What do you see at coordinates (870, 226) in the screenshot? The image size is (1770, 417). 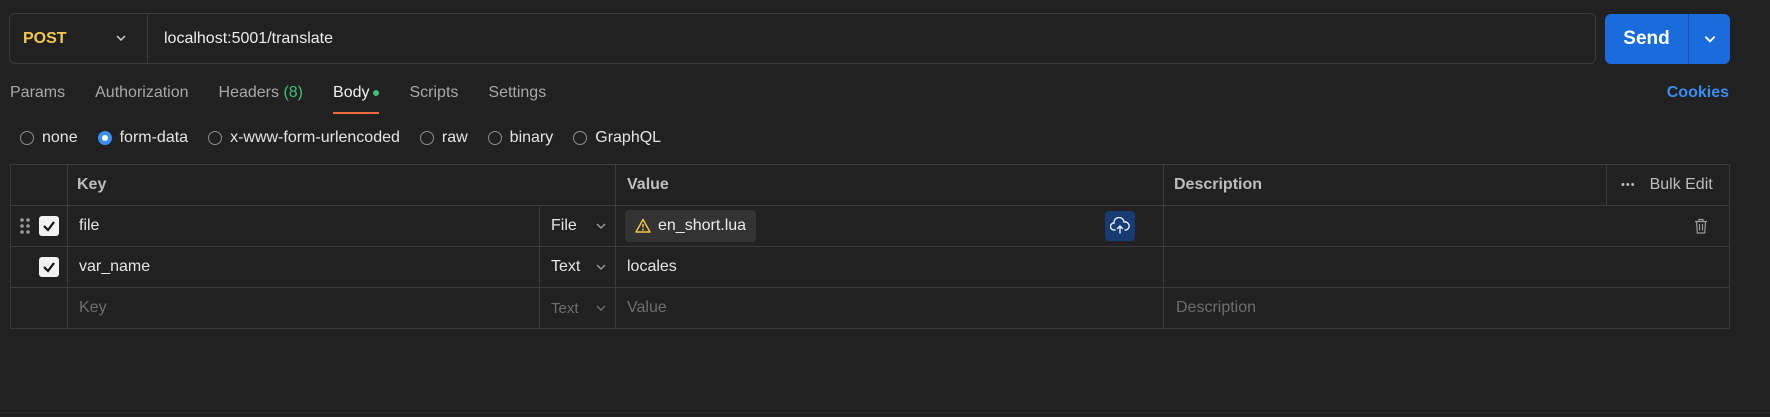 I see `table-row: file File en_short.lua` at bounding box center [870, 226].